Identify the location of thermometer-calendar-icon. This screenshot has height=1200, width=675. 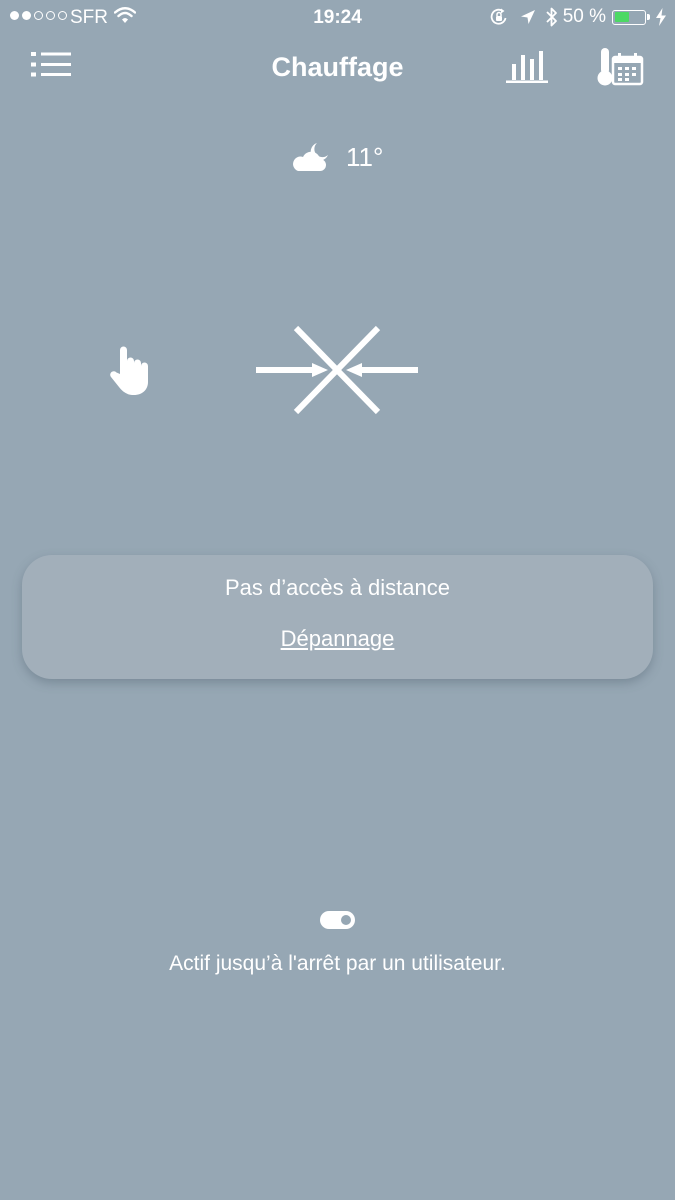
(620, 67).